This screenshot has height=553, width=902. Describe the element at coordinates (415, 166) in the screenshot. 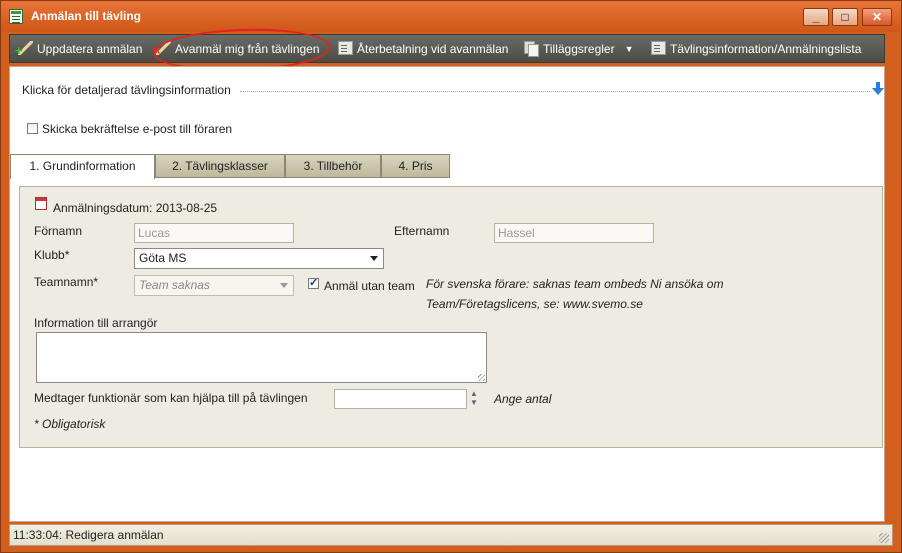

I see `tab-price: 4. Pris` at that location.